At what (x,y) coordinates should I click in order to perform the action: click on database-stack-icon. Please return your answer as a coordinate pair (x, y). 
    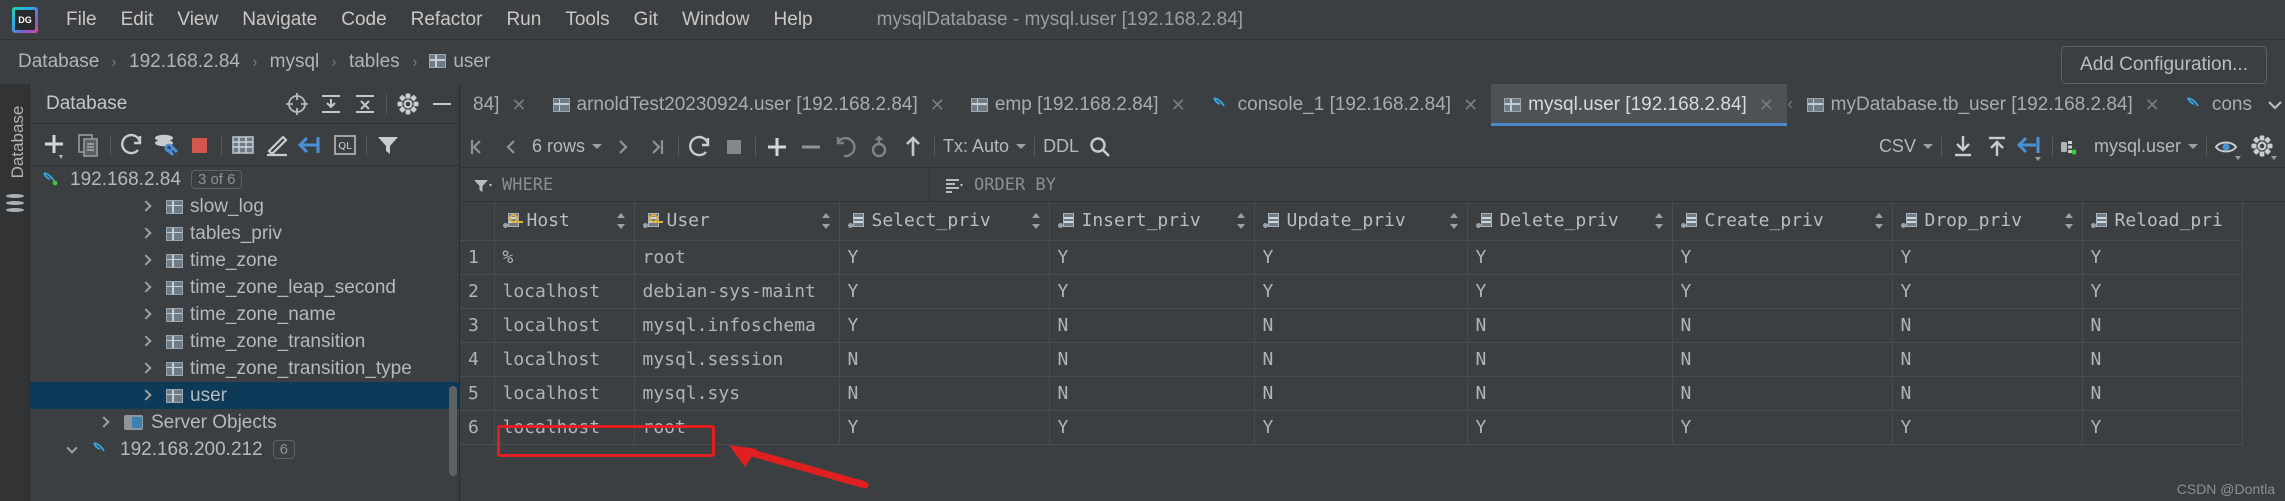
    Looking at the image, I should click on (15, 204).